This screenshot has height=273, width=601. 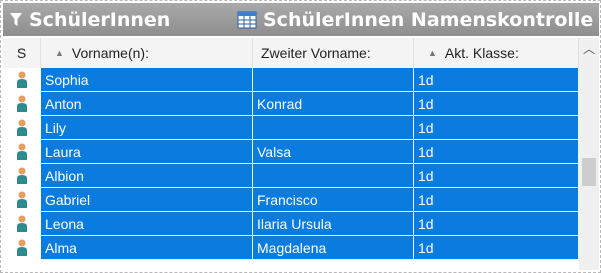 I want to click on vorname-cell: Lily, so click(x=147, y=128).